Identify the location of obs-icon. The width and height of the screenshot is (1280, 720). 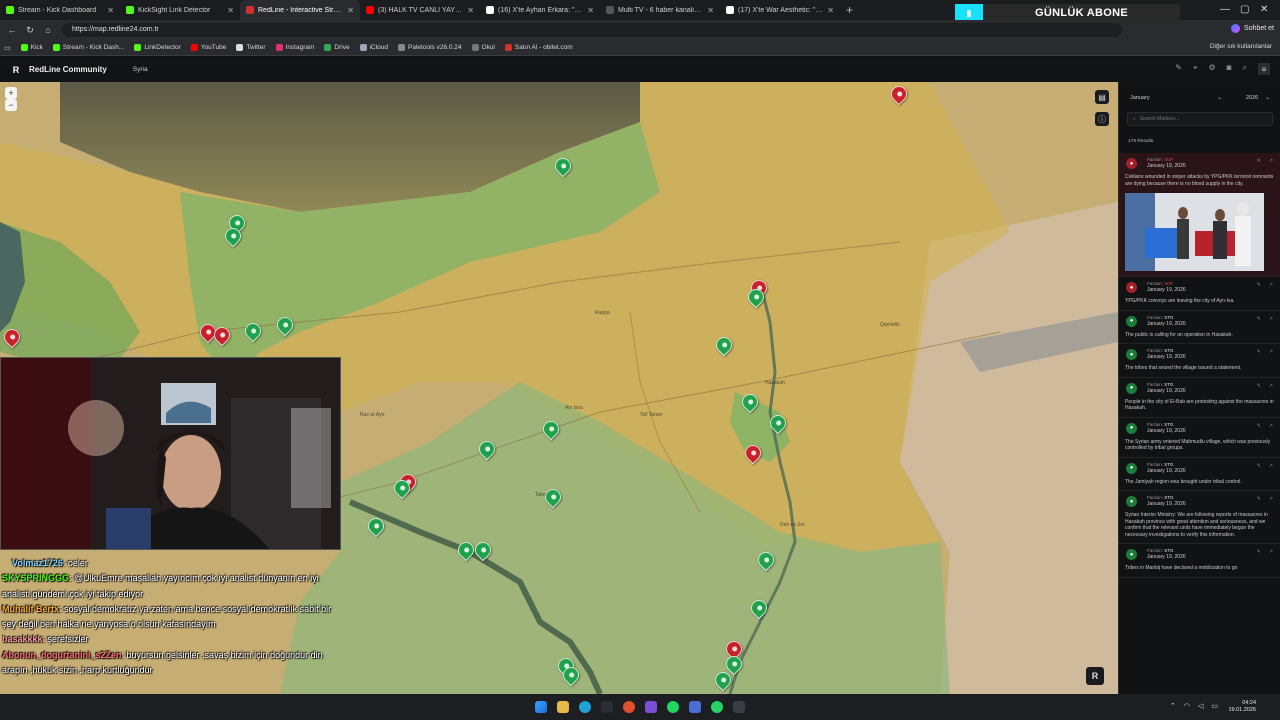
(739, 707).